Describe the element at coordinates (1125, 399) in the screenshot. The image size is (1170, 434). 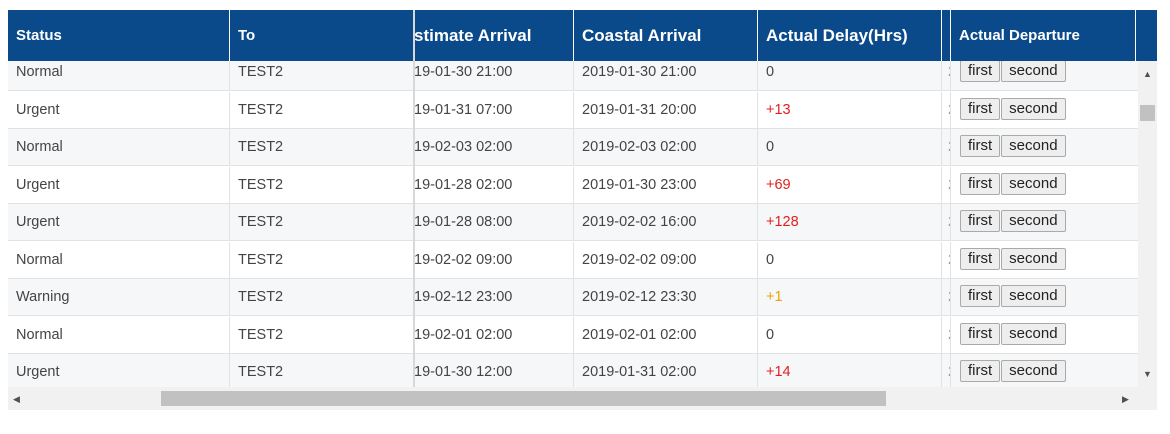
I see `scroll-right-icon: ▶` at that location.